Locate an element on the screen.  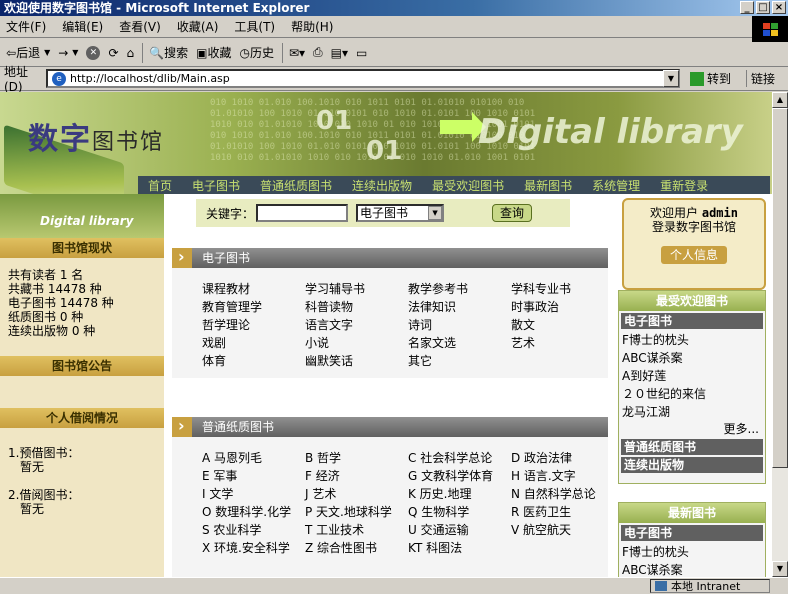
ebook-category-link: 语言文字 is located at coordinates (356, 325).